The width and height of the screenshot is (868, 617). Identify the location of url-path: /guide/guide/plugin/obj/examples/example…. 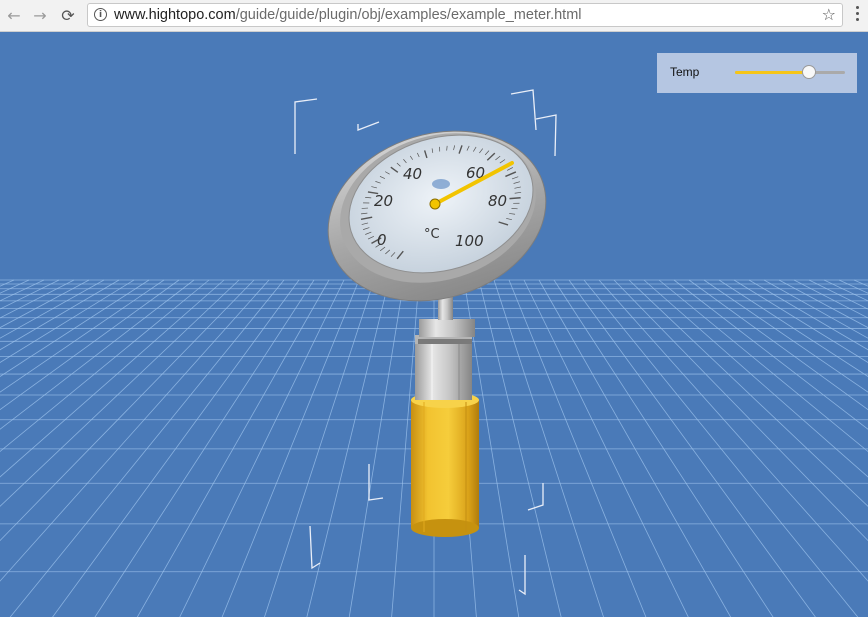
(408, 15).